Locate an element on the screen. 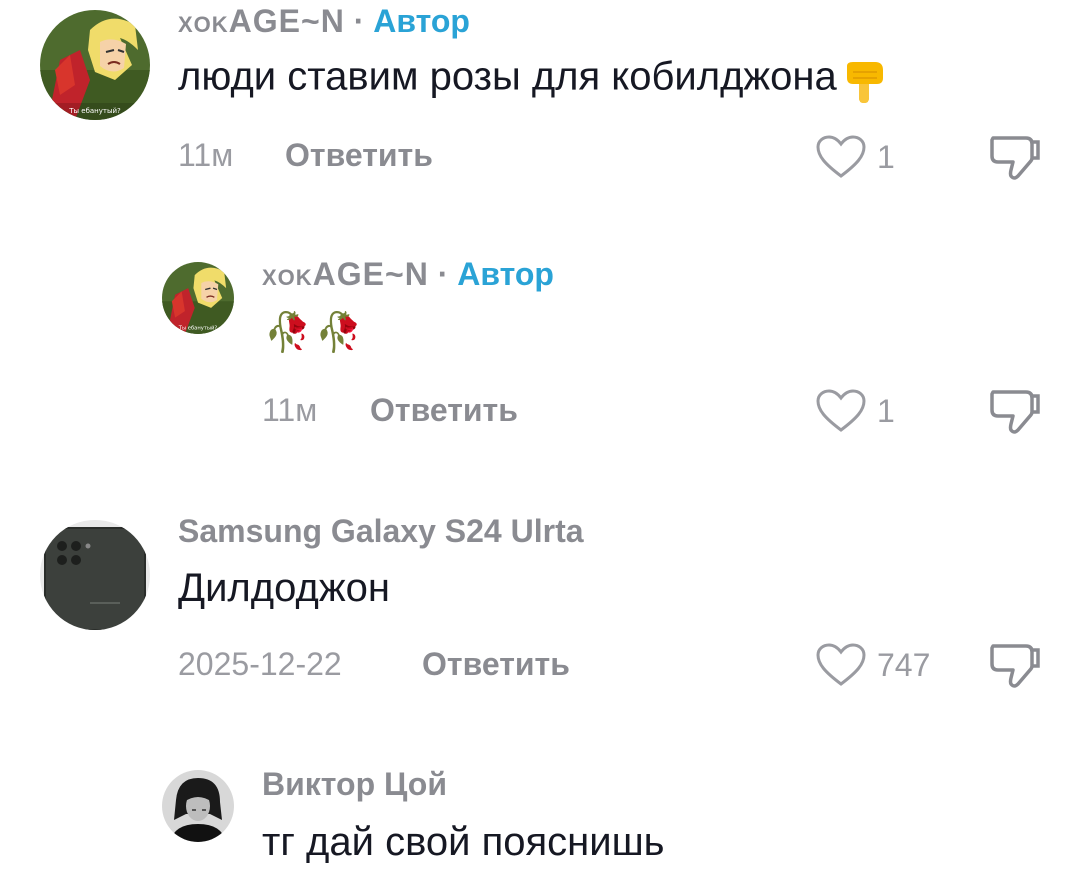 The width and height of the screenshot is (1080, 872). wilted-rose-emoji: 🥀🥀 is located at coordinates (315, 332).